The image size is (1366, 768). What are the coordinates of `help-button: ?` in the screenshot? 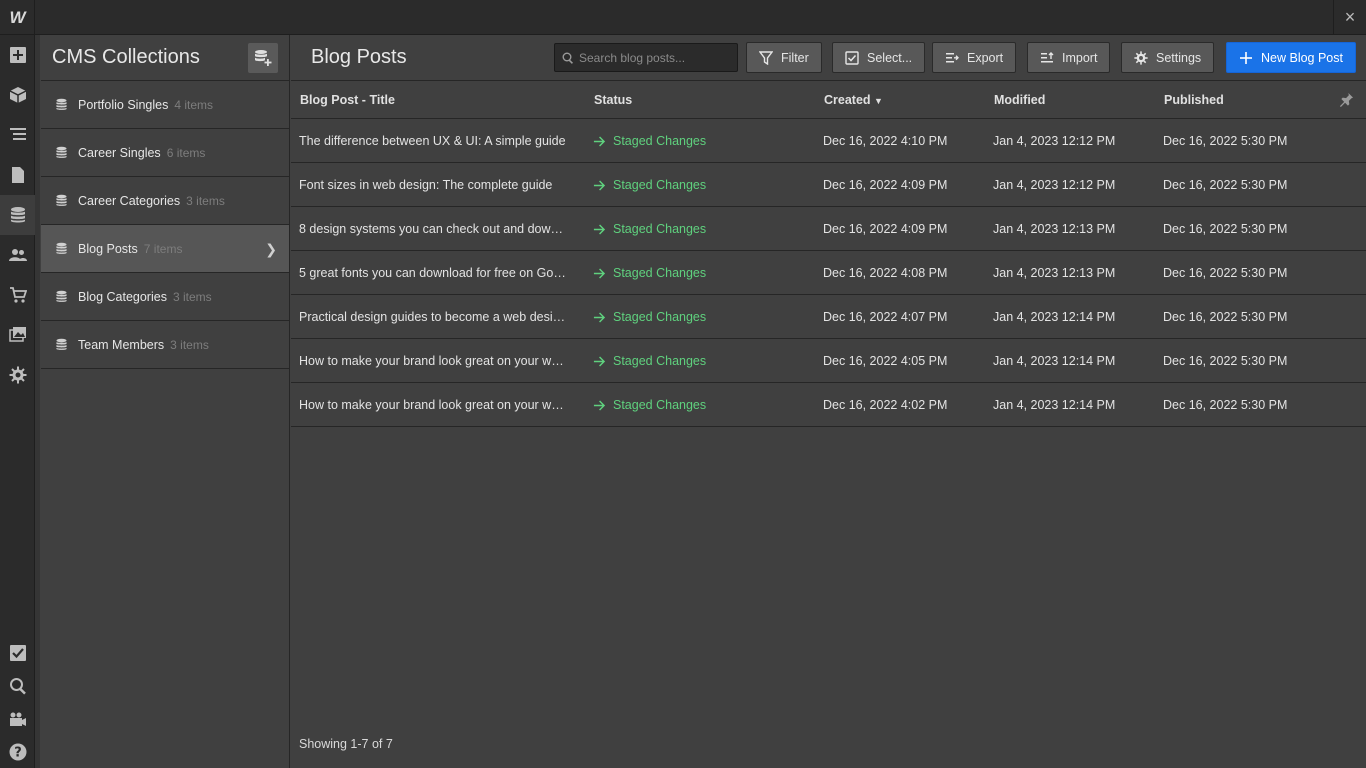 It's located at (17, 751).